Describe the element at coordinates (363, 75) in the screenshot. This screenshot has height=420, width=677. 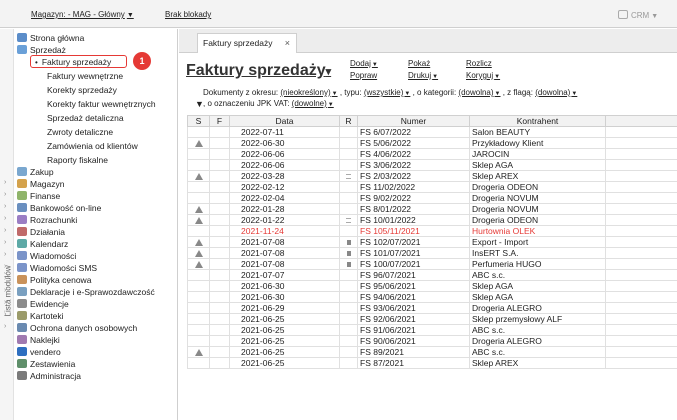
I see `edit-button: Popraw` at that location.